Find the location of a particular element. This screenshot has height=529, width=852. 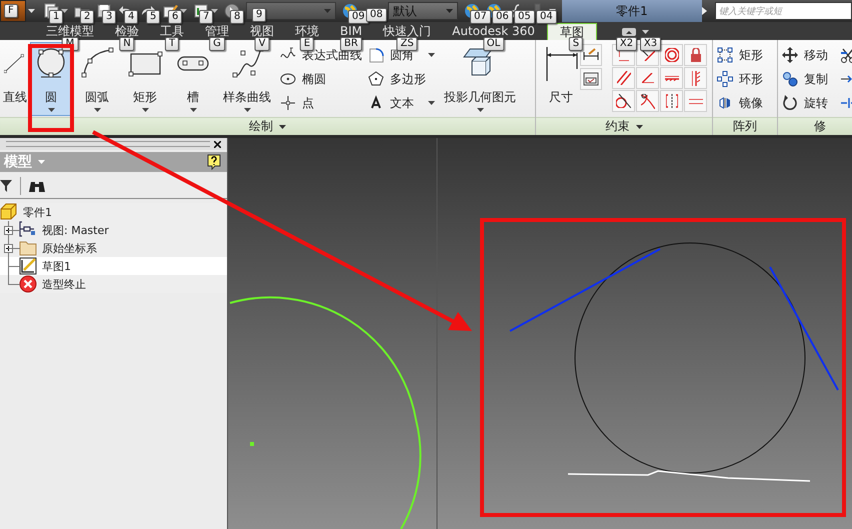

keytip-tooltip: T is located at coordinates (172, 44).